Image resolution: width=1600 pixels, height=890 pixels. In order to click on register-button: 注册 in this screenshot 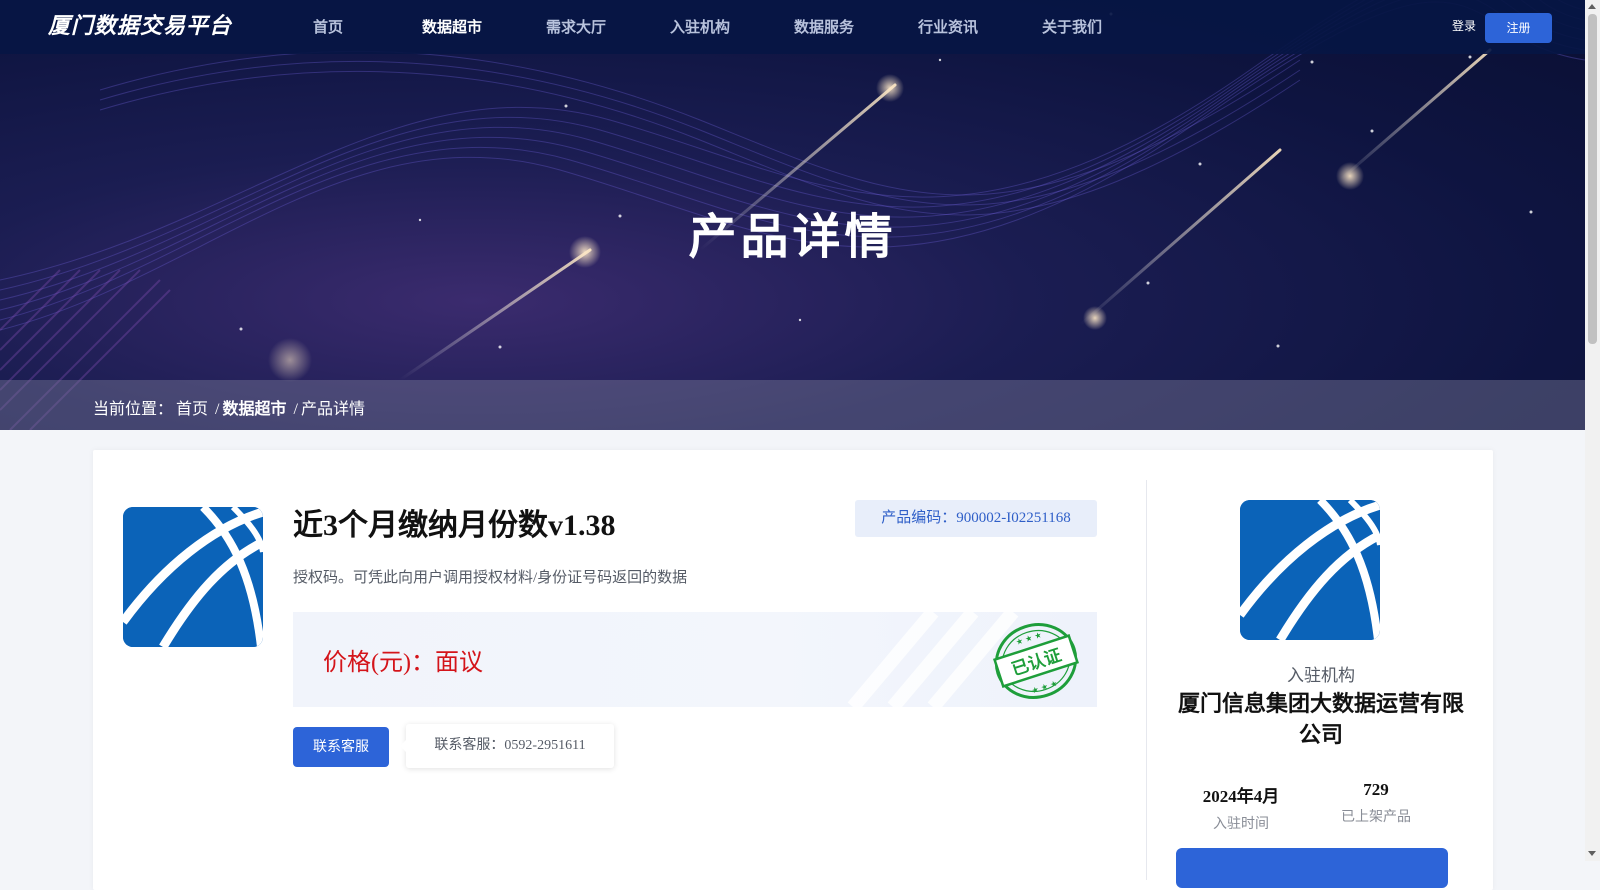, I will do `click(1518, 28)`.